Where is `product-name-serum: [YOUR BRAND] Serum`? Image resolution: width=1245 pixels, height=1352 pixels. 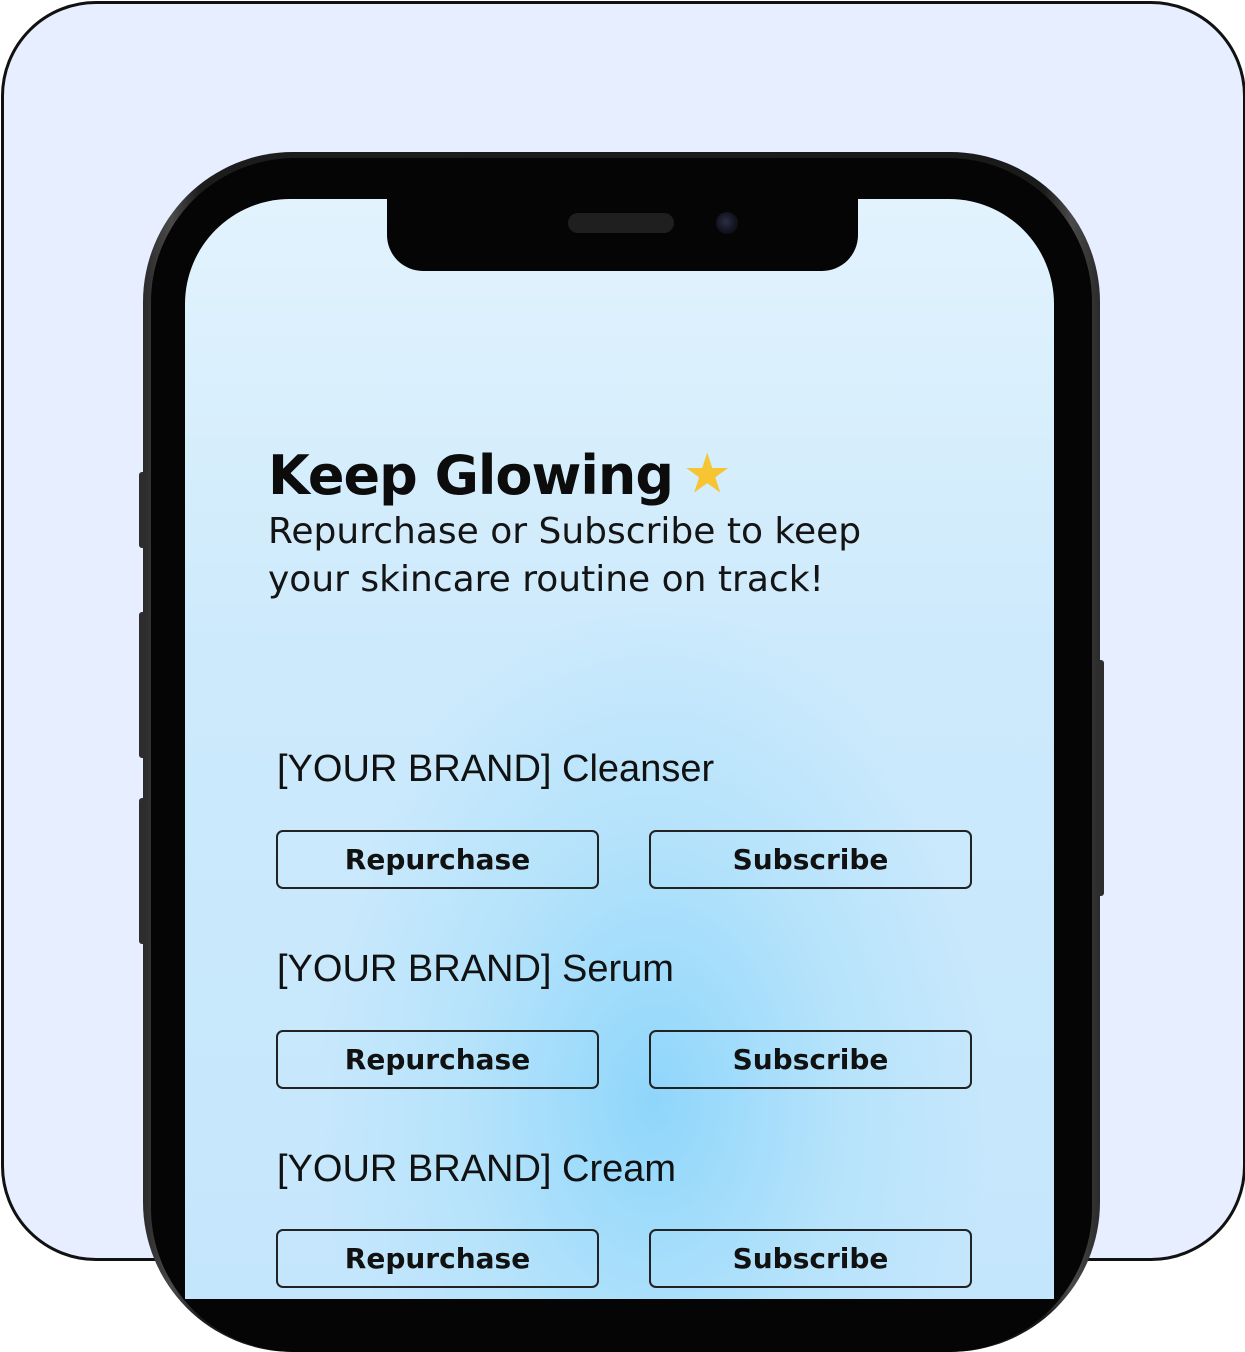
product-name-serum: [YOUR BRAND] Serum is located at coordinates (475, 969).